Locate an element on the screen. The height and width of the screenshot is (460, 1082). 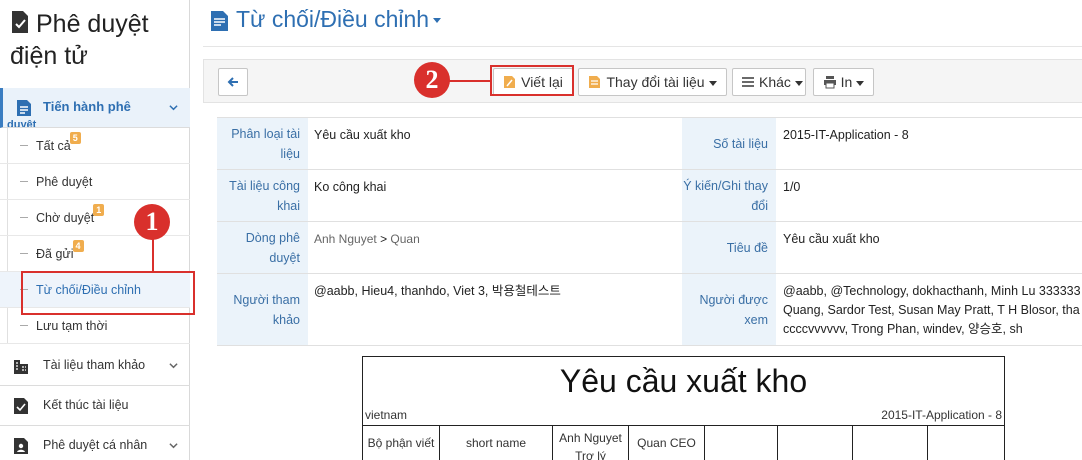
opinion-label: Ý kiến/Ghi thay đổi is located at coordinates (729, 195).